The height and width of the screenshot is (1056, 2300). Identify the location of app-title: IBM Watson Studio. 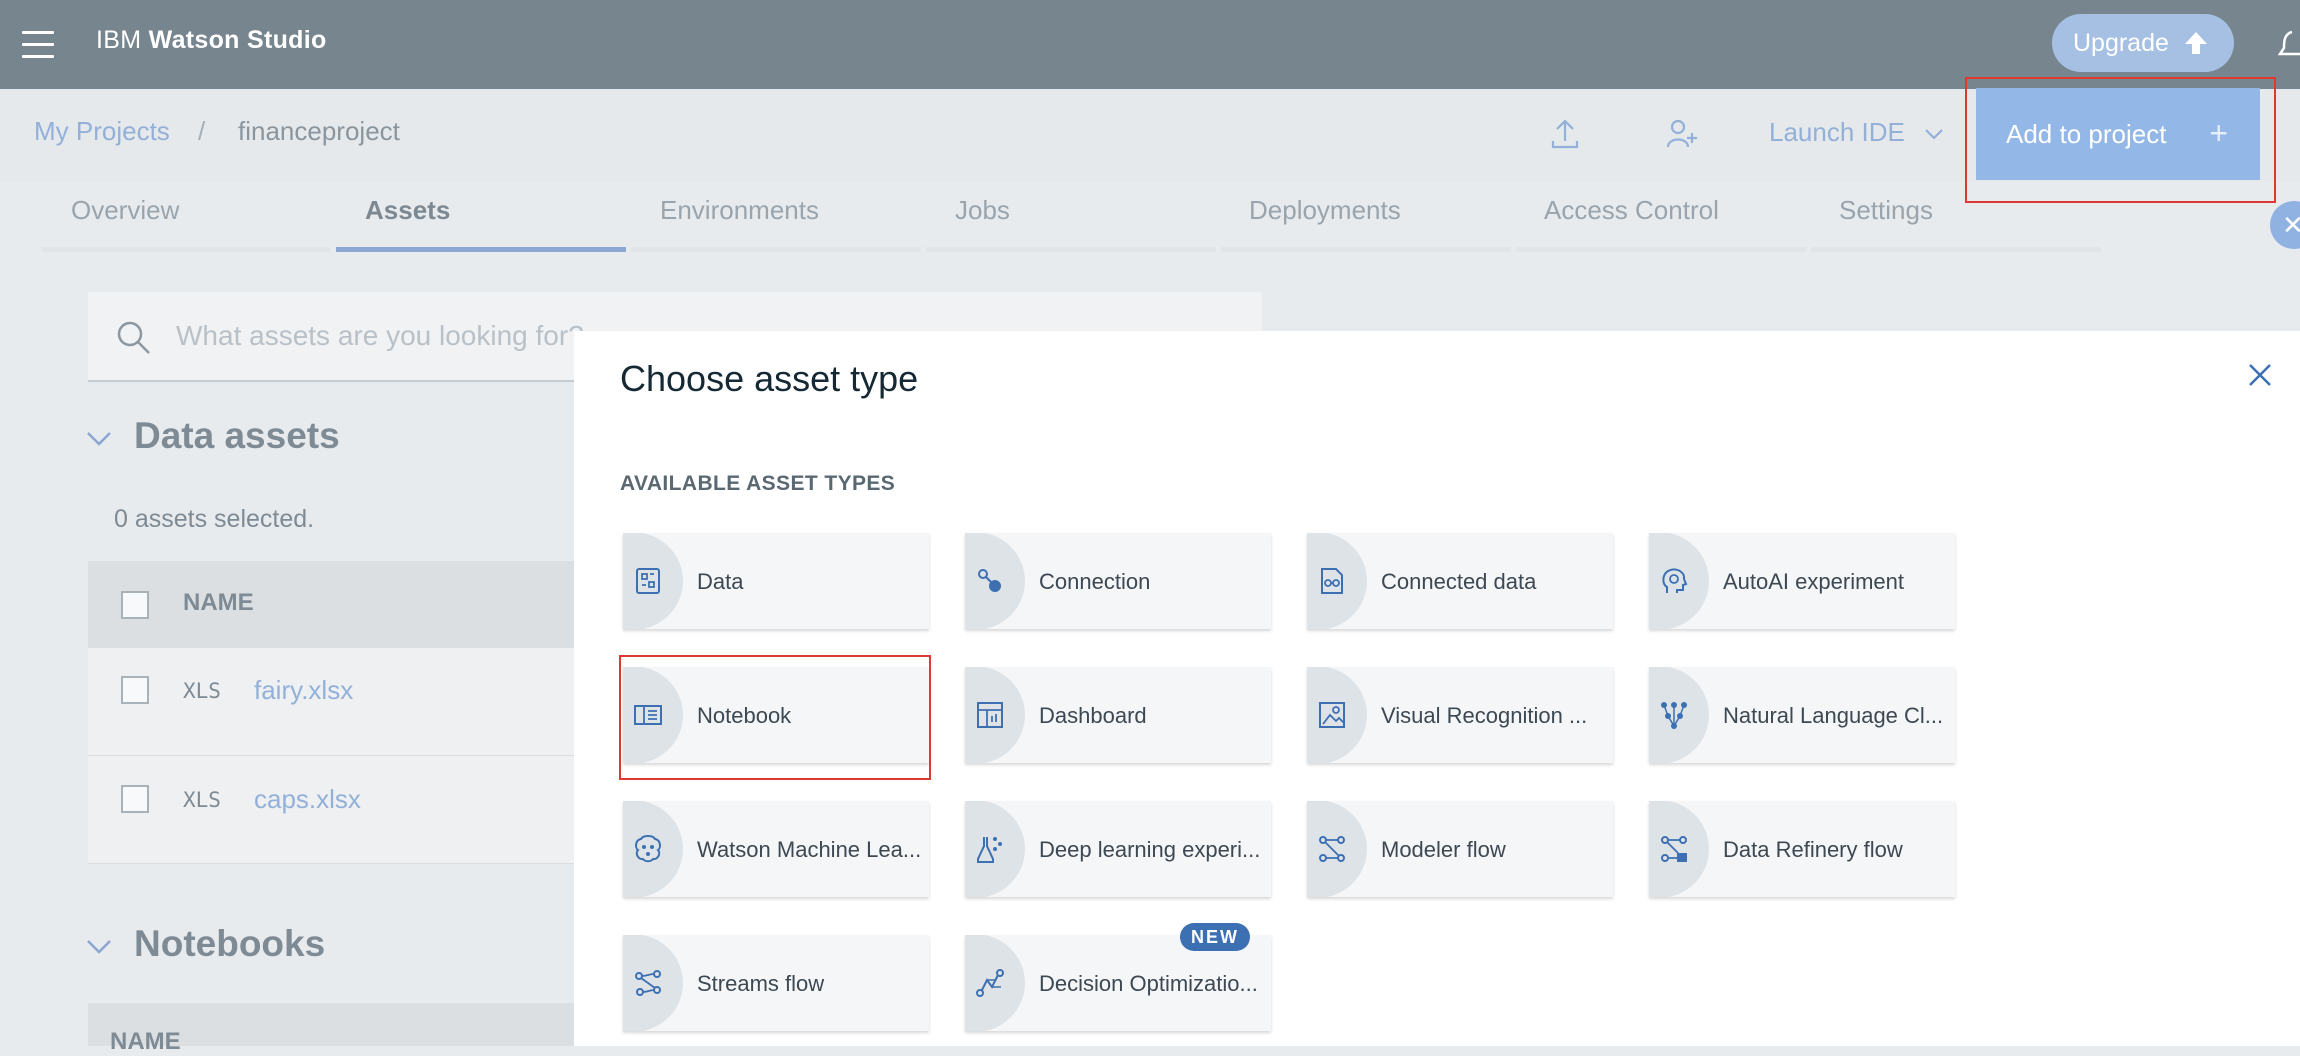
(211, 40).